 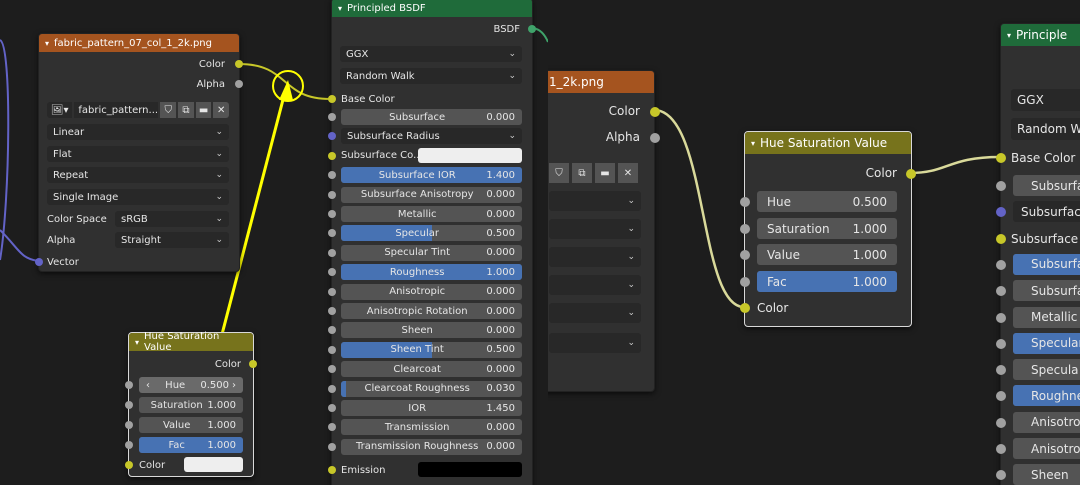 I want to click on alpha-mode-dropdown: Straight ⌄, so click(x=172, y=240).